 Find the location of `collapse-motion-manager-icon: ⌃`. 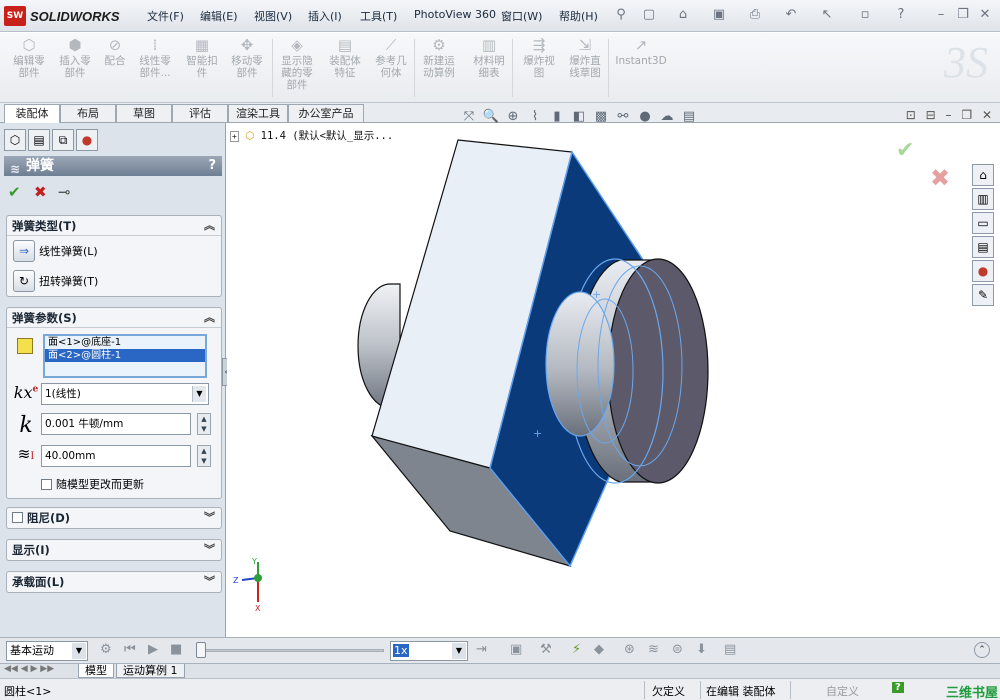

collapse-motion-manager-icon: ⌃ is located at coordinates (982, 650).